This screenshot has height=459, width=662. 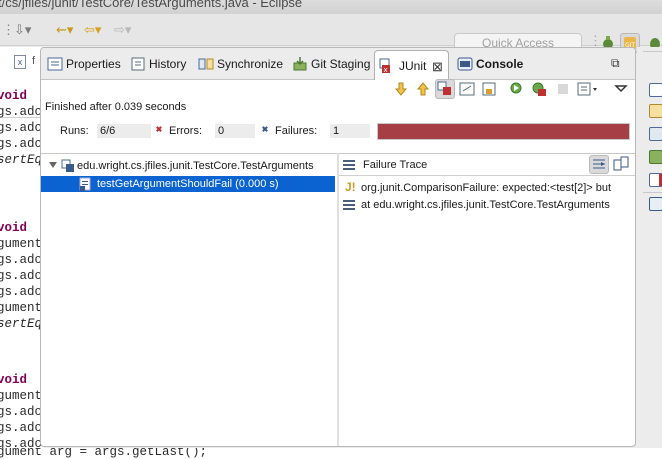 I want to click on test-suite-icon, so click(x=68, y=166).